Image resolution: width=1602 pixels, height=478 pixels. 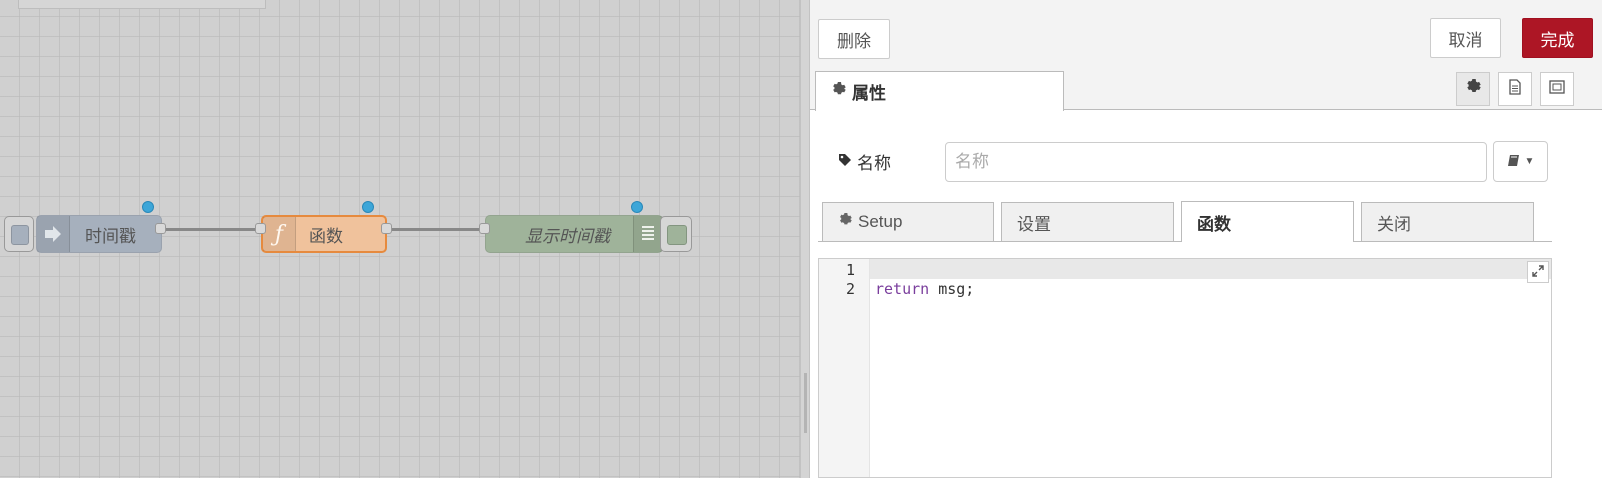 I want to click on line-number: 1, so click(x=850, y=270).